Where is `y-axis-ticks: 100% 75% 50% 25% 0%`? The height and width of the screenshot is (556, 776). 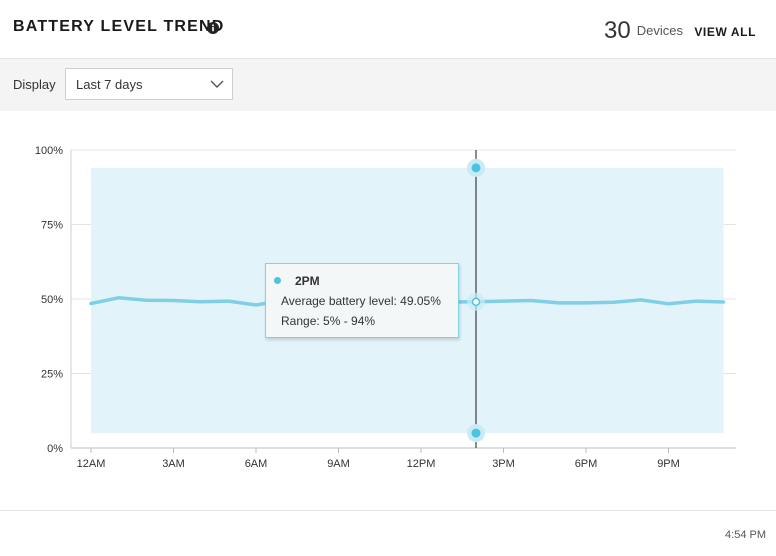 y-axis-ticks: 100% 75% 50% 25% 0% is located at coordinates (49, 300).